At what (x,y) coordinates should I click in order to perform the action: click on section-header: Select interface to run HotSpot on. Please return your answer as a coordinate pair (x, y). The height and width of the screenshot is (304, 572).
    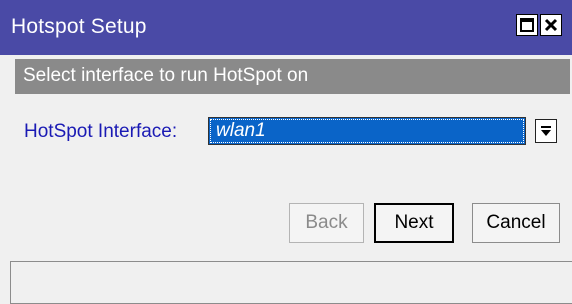
    Looking at the image, I should click on (292, 76).